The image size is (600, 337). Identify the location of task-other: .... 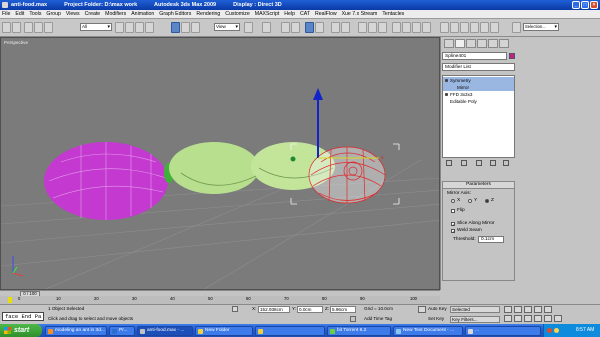
(503, 331).